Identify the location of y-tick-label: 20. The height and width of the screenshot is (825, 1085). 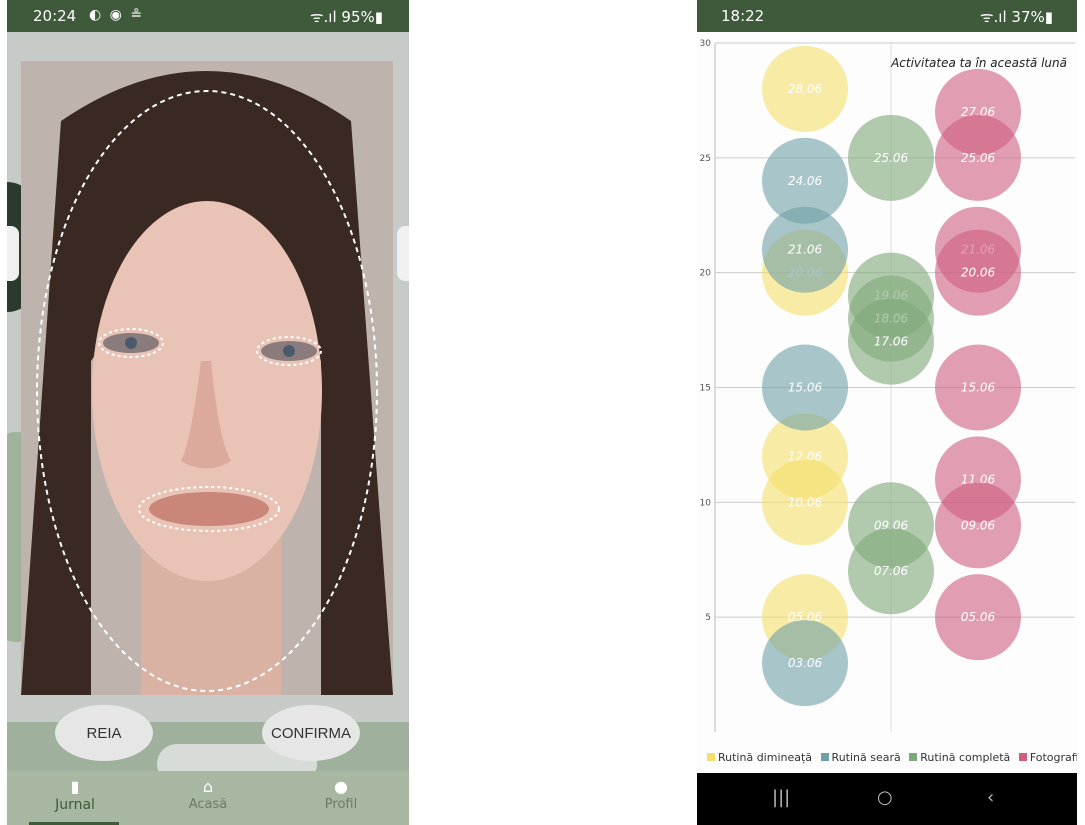
(706, 274).